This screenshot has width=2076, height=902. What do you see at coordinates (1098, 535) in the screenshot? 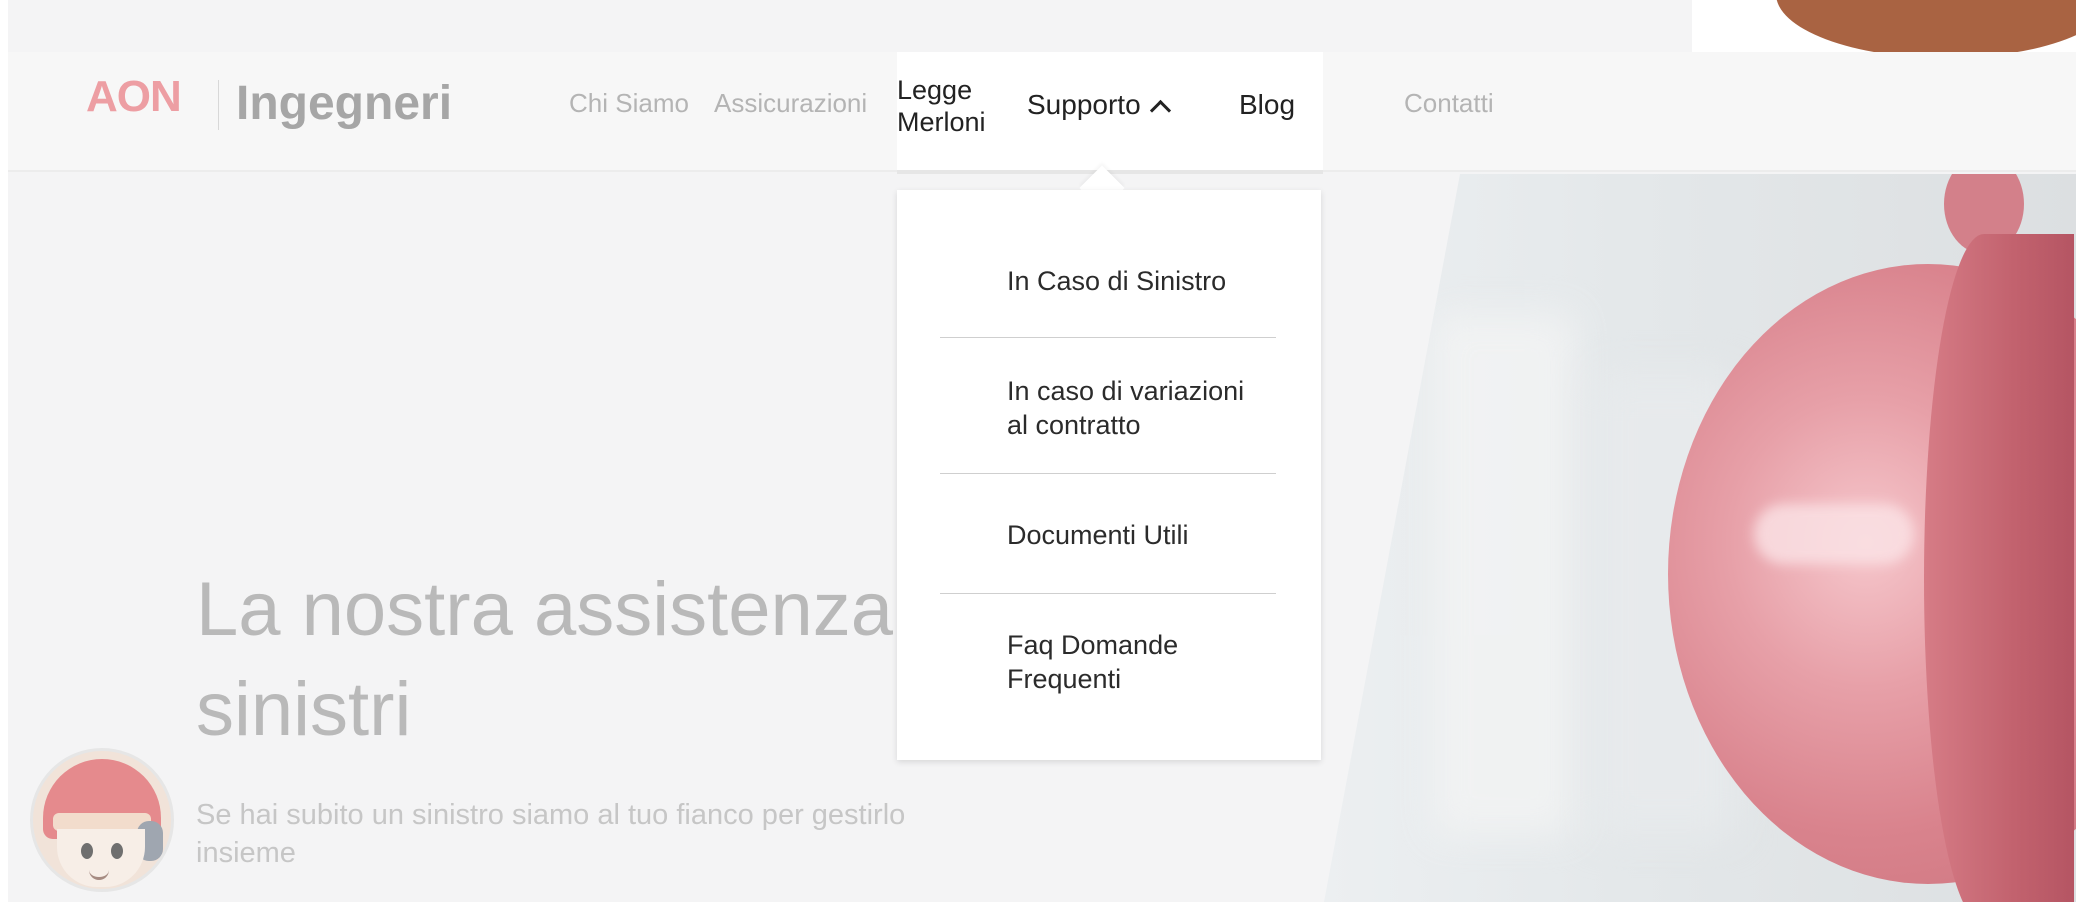
I see `dropdown-item-label: Documenti Utili` at bounding box center [1098, 535].